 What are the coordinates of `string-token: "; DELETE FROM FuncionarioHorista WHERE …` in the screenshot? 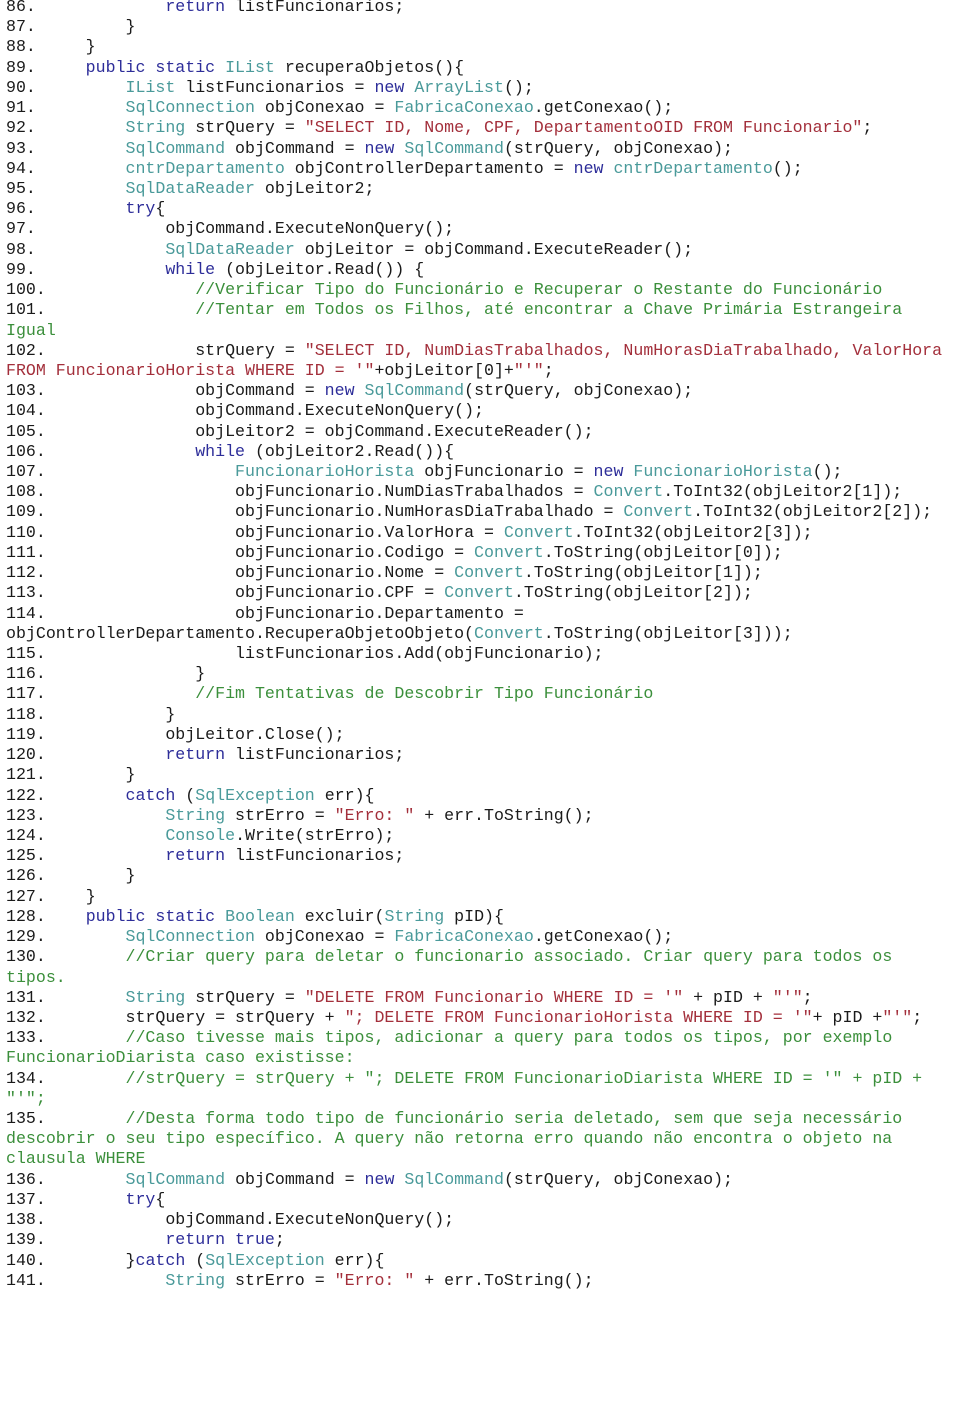 It's located at (578, 1017).